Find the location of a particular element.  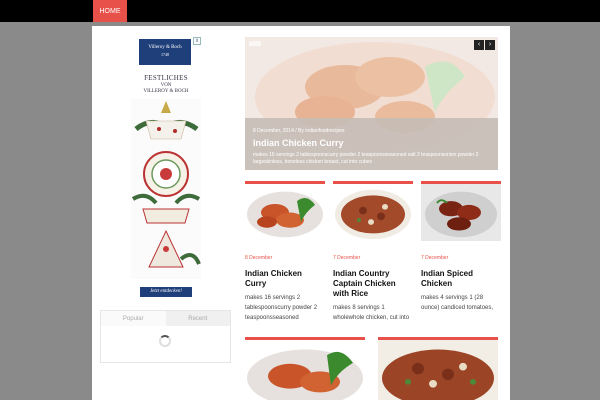

close-icon: x is located at coordinates (197, 41).